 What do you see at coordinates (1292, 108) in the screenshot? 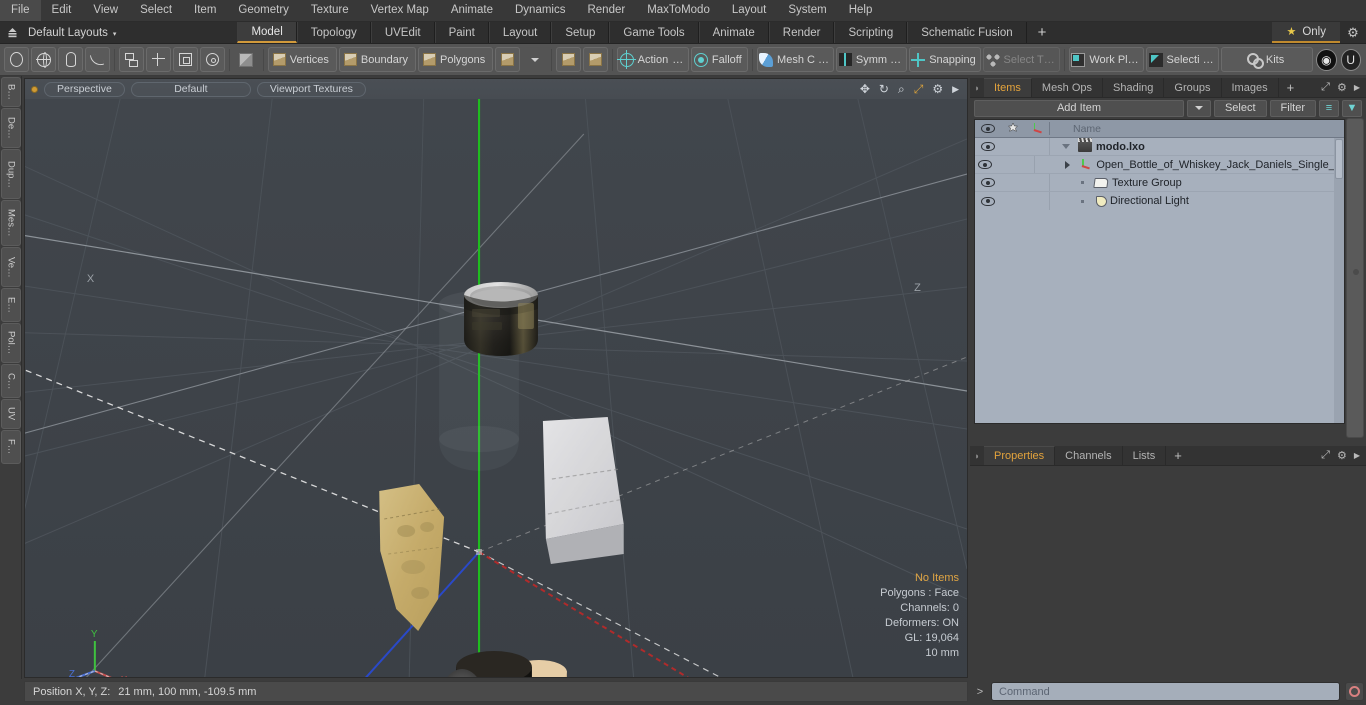
I see `filter-button: Filter` at bounding box center [1292, 108].